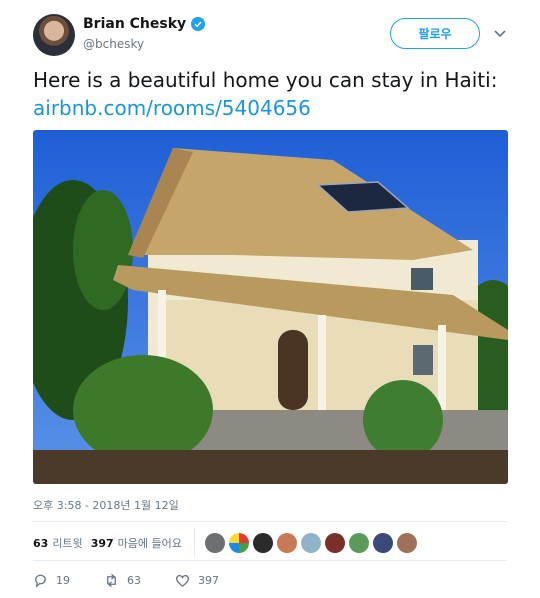  What do you see at coordinates (182, 580) in the screenshot?
I see `heart-icon` at bounding box center [182, 580].